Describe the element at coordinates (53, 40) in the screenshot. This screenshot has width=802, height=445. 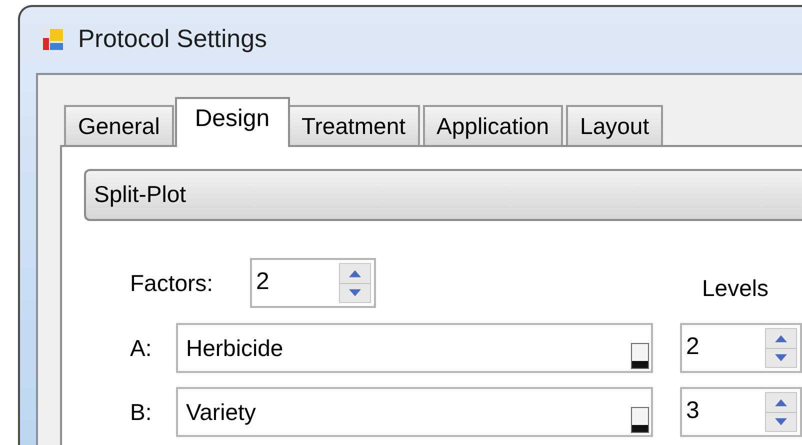
I see `app-icon` at that location.